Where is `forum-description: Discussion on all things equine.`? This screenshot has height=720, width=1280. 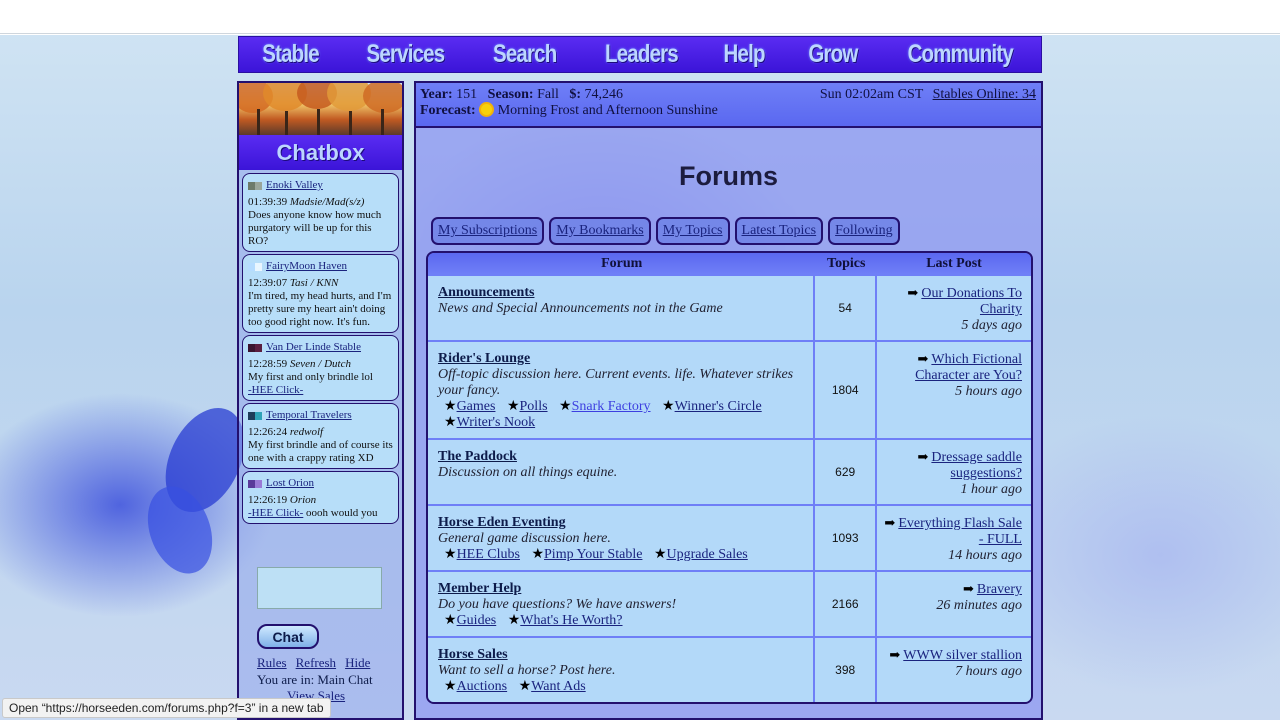 forum-description: Discussion on all things equine. is located at coordinates (528, 472).